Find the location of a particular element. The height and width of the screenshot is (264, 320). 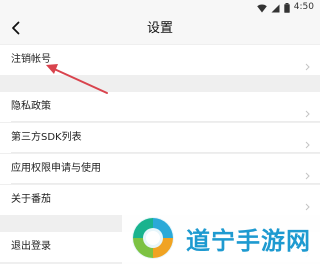

watermark-logo-icon is located at coordinates (153, 238).